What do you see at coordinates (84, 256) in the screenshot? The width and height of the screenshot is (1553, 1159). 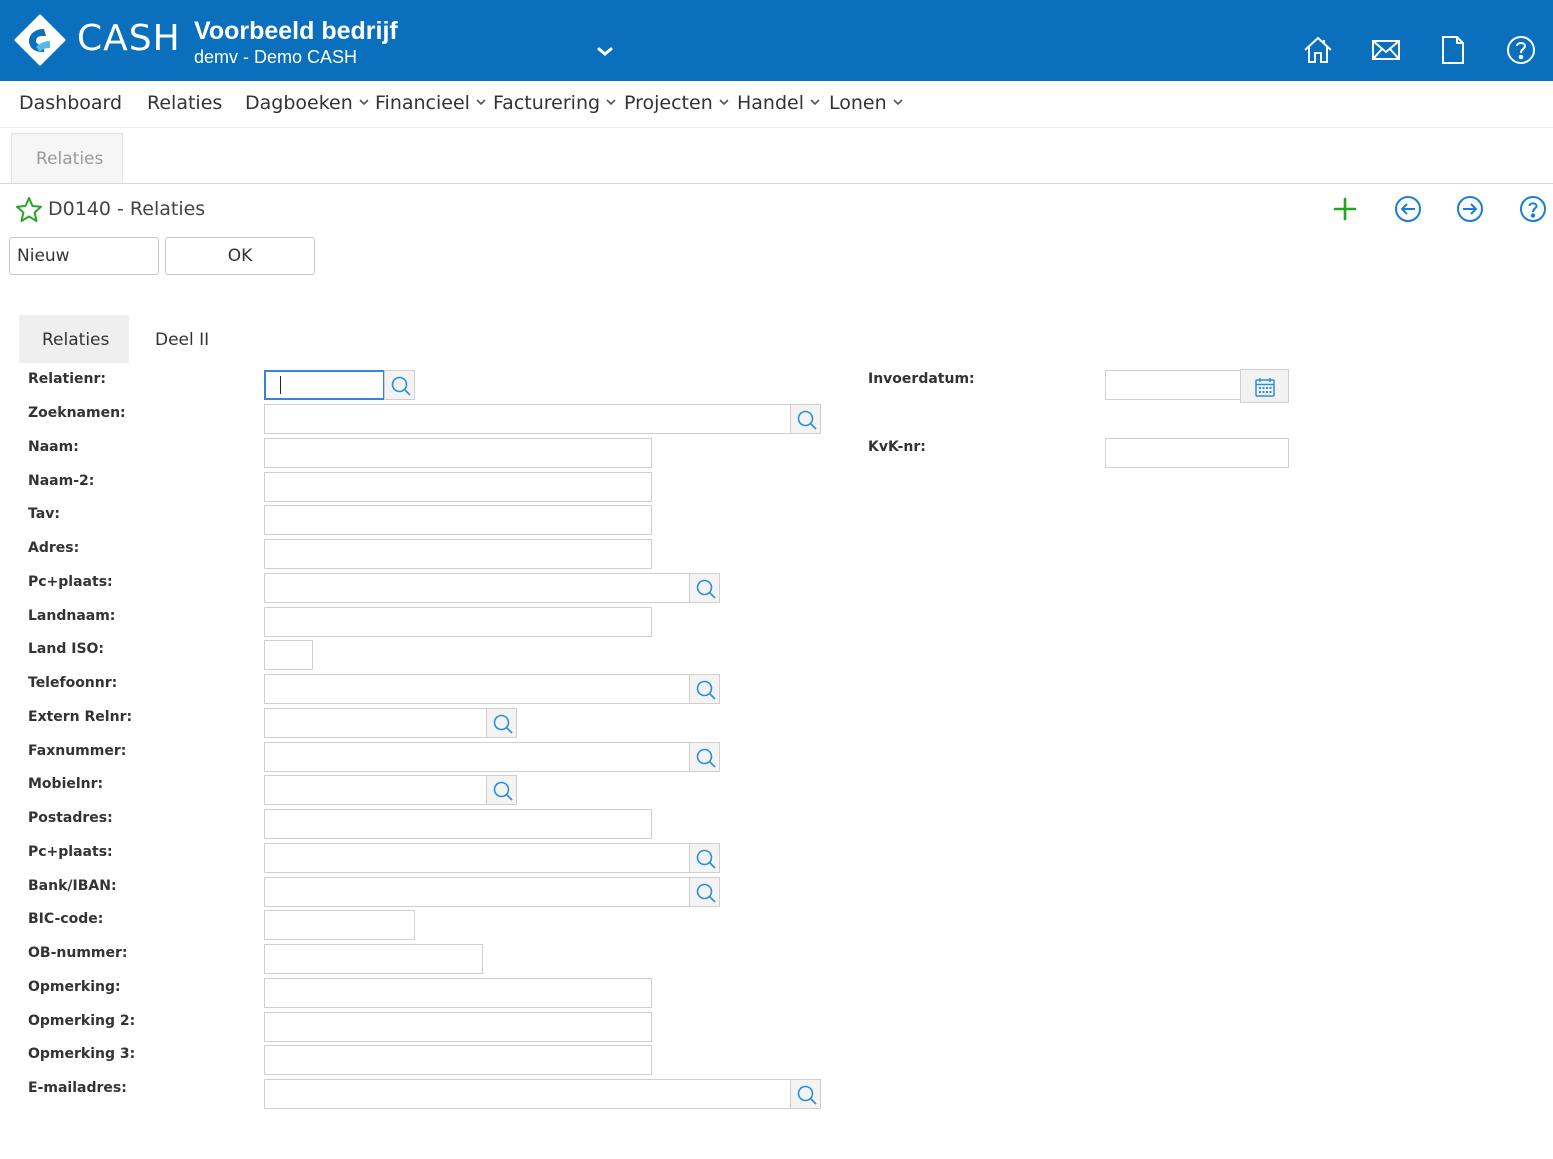 I see `new-button: Nieuw` at bounding box center [84, 256].